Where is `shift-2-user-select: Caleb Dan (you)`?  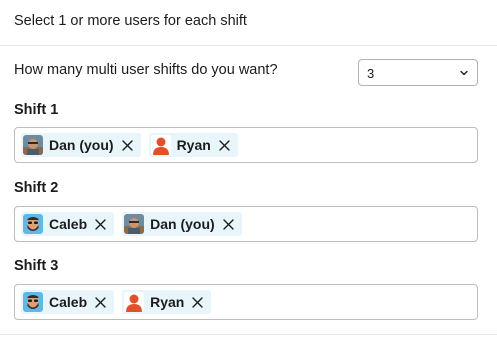 shift-2-user-select: Caleb Dan (you) is located at coordinates (246, 224).